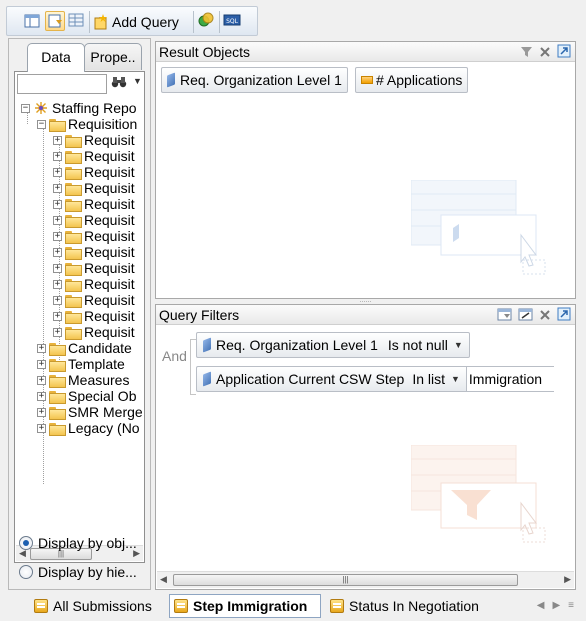 This screenshot has width=586, height=621. I want to click on tree-item-label: SMR Merge, so click(105, 412).